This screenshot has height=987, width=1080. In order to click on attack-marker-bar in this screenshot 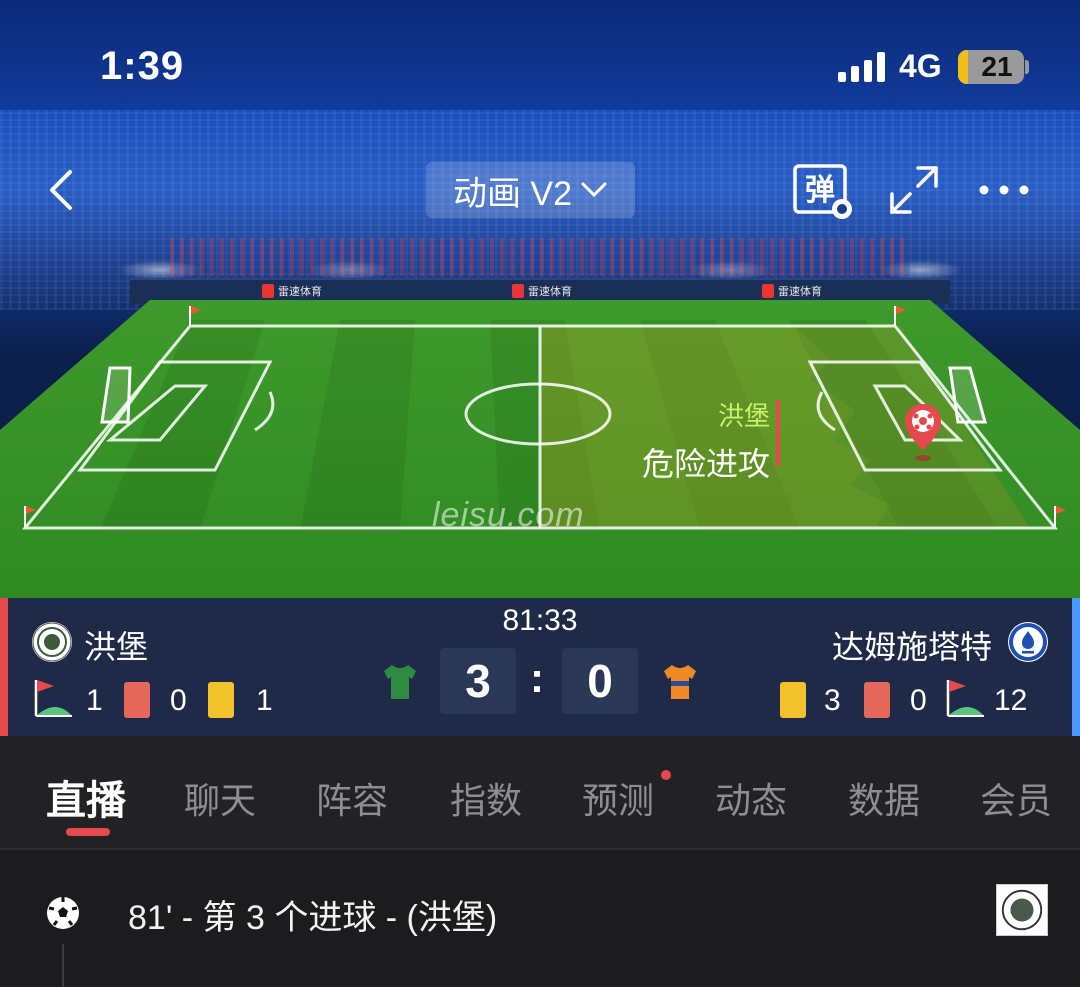, I will do `click(778, 433)`.